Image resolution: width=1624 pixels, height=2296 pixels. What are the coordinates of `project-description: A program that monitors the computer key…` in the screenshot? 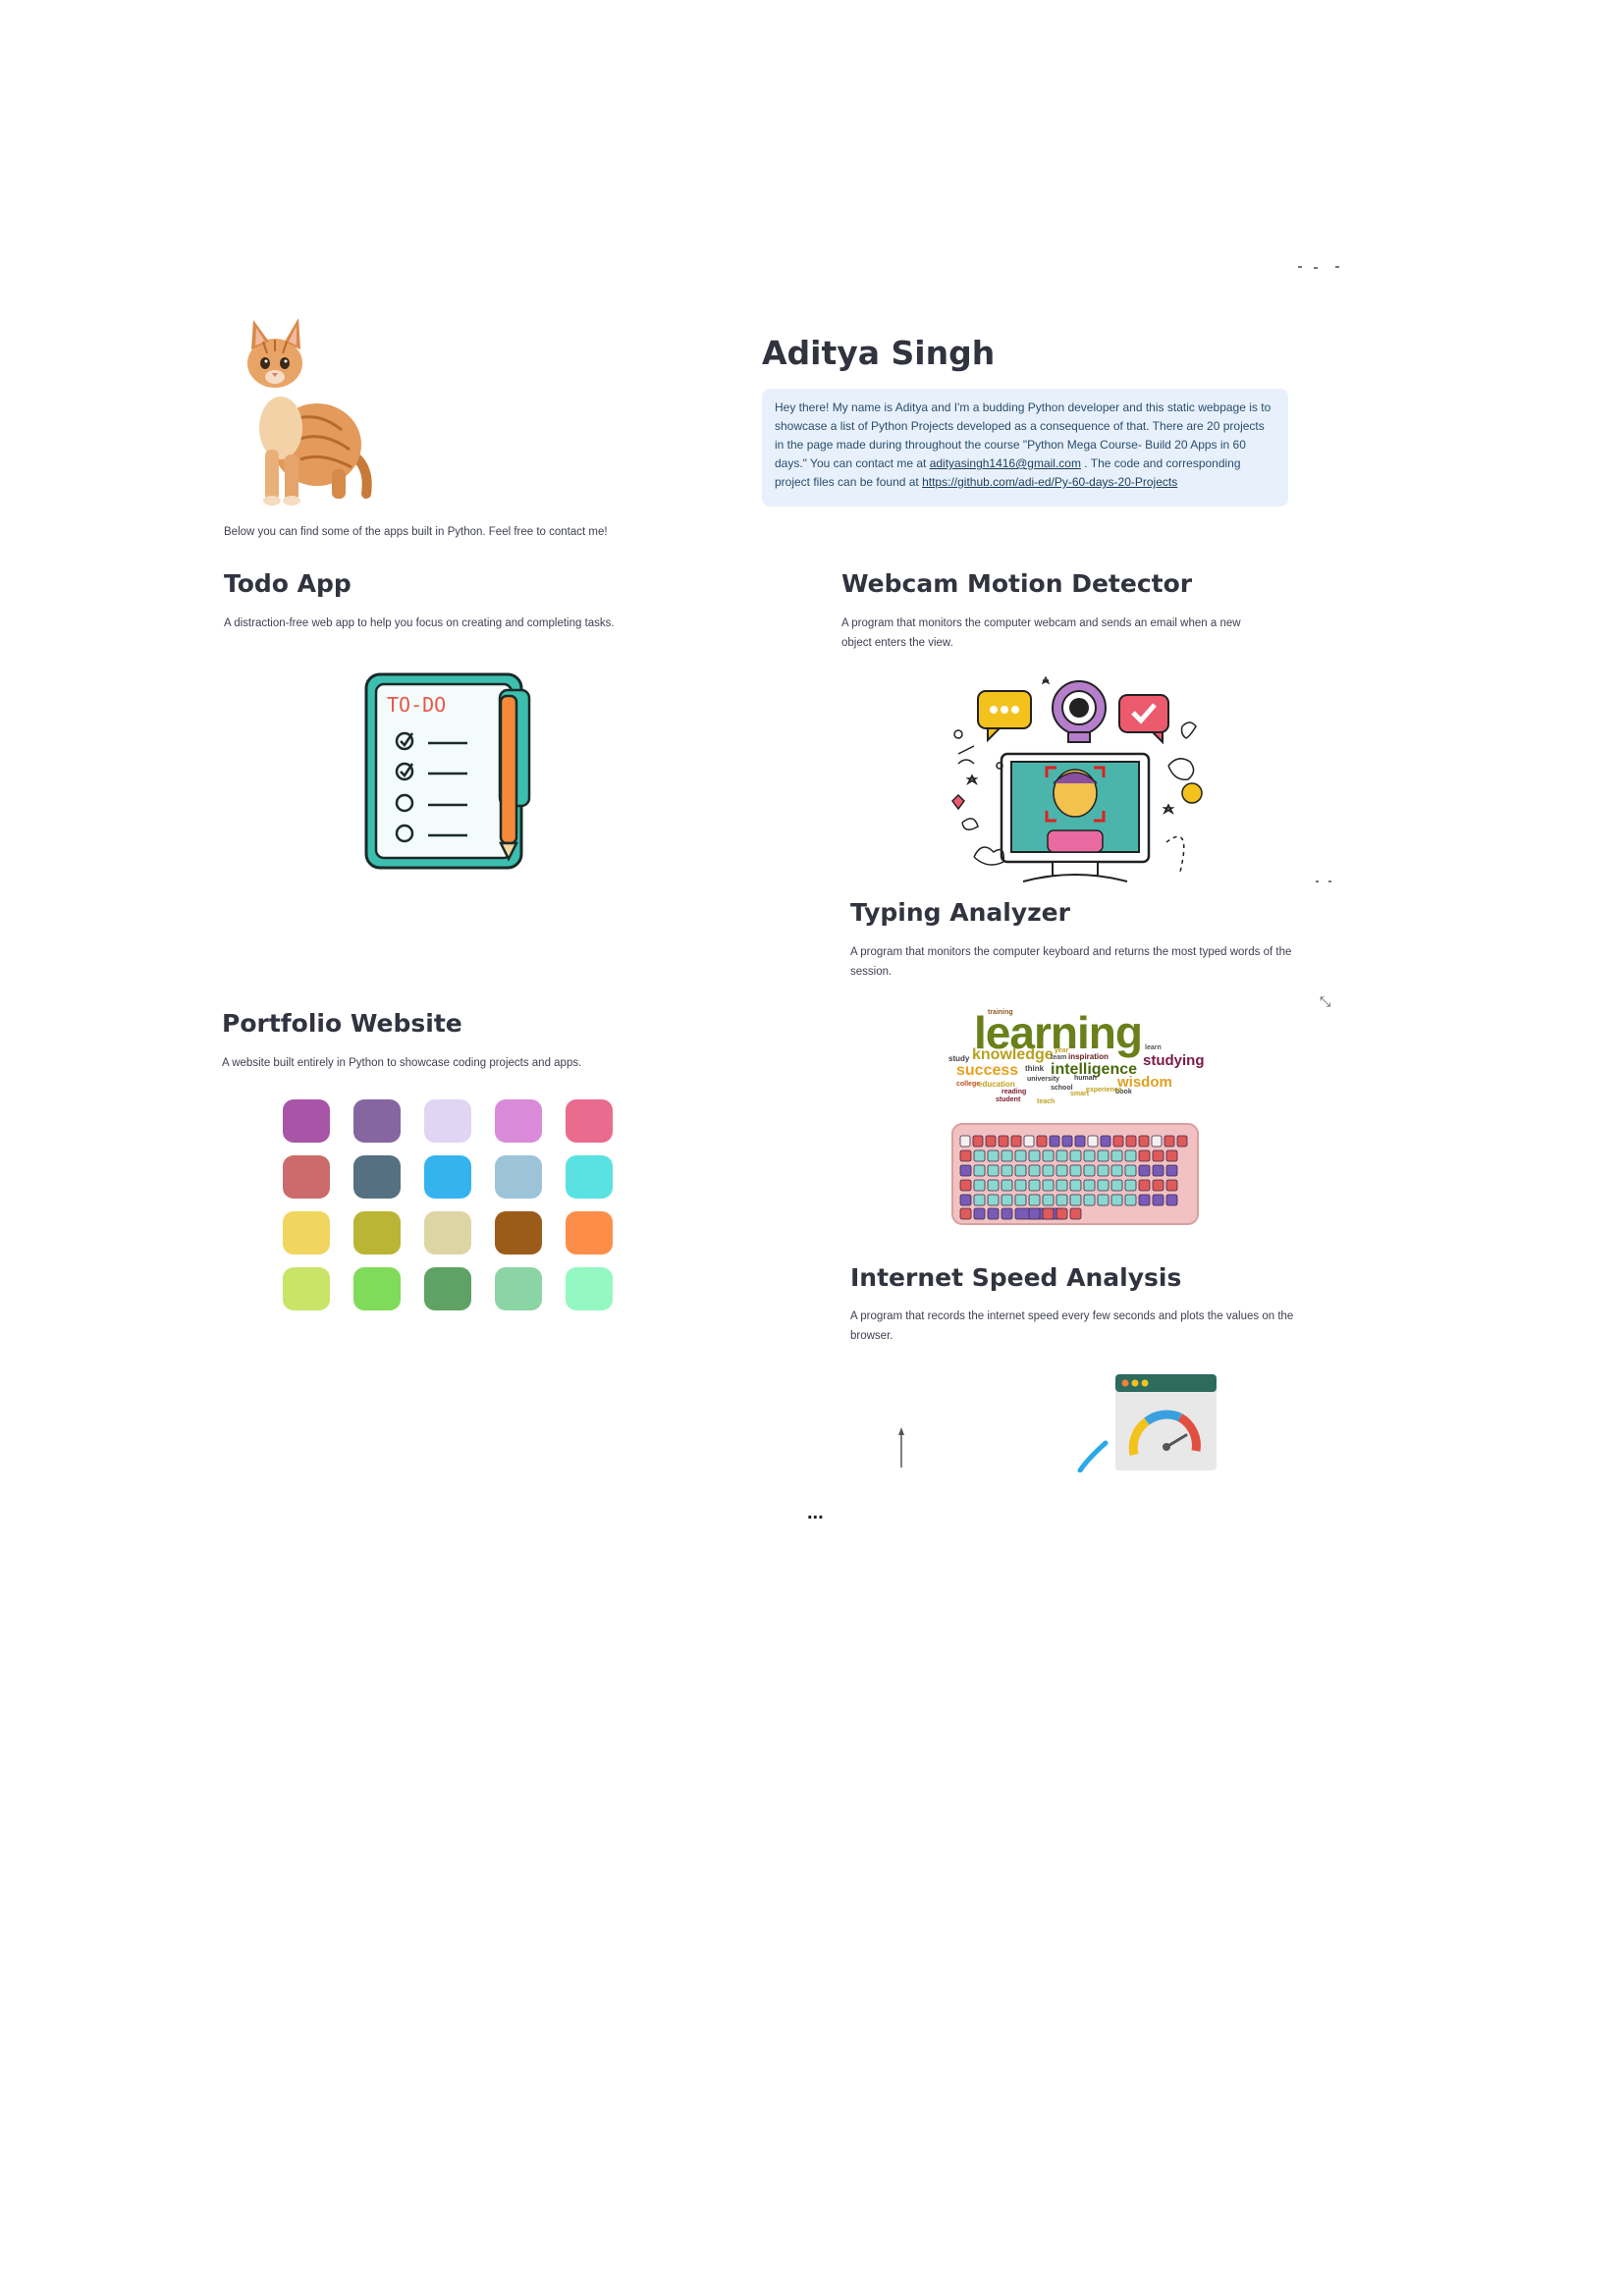 It's located at (1071, 962).